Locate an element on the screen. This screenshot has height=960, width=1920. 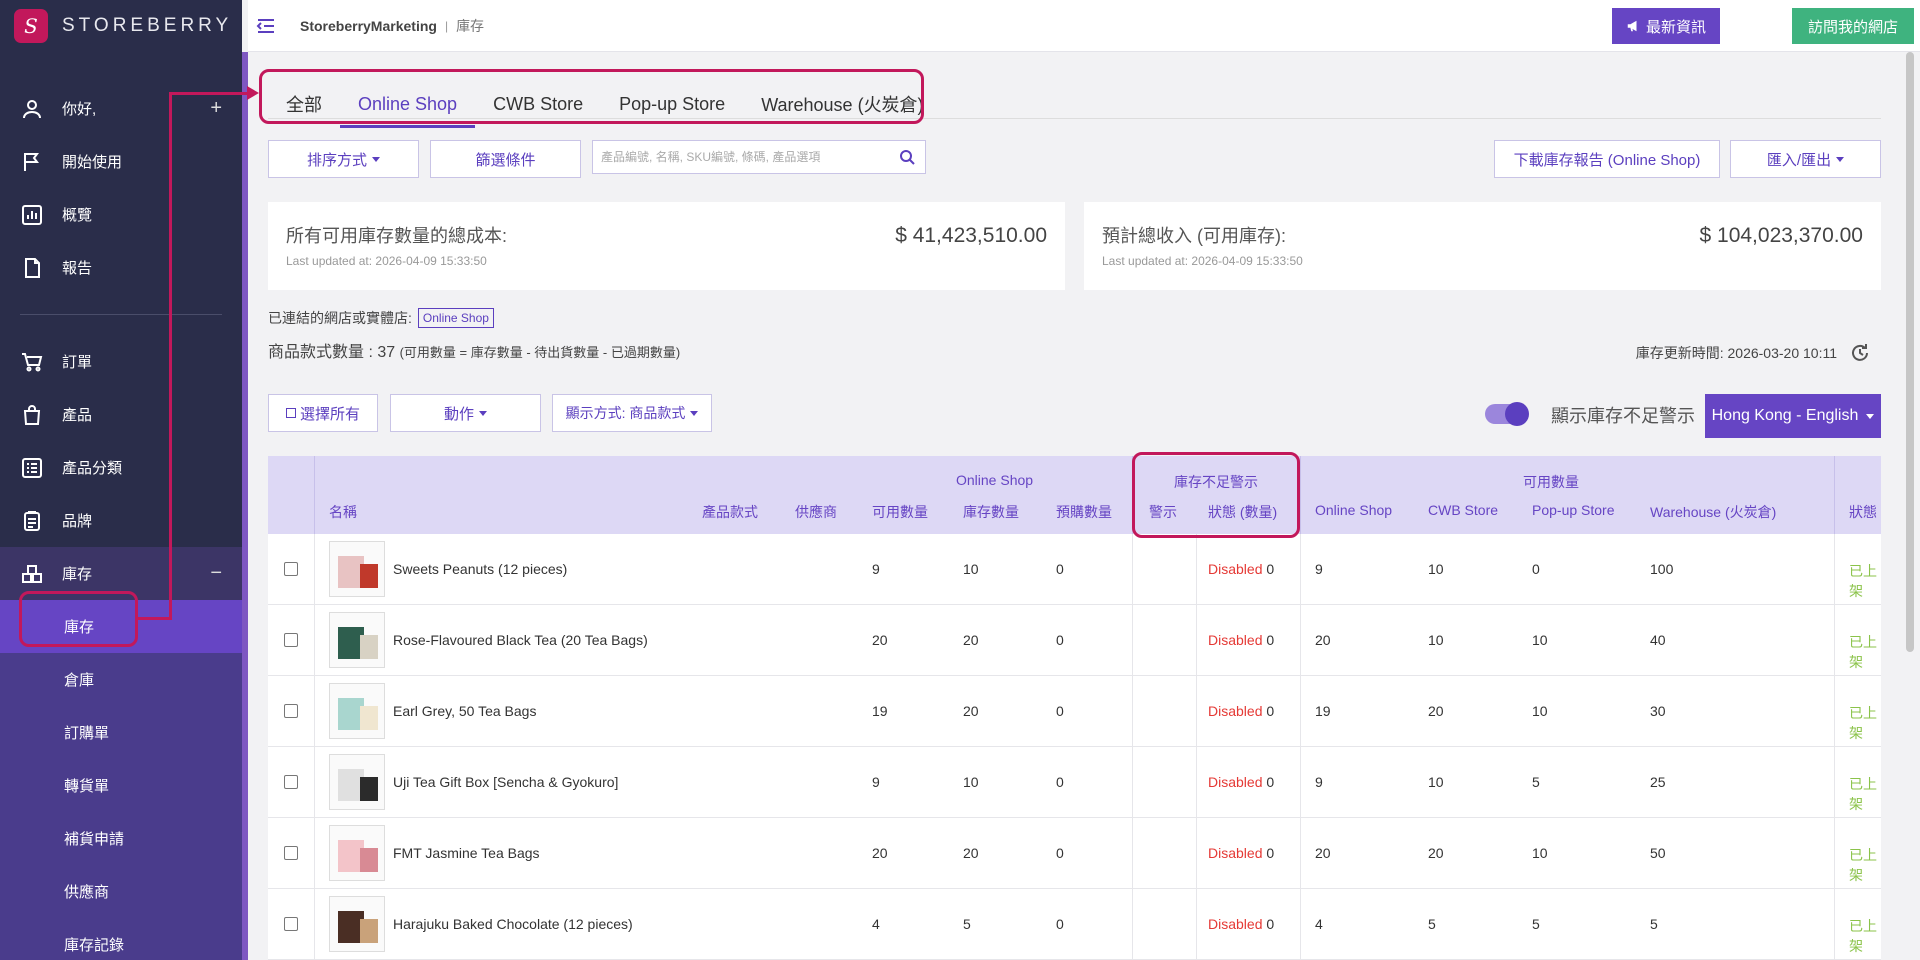
tabs-highlight-annotation is located at coordinates (591, 96).